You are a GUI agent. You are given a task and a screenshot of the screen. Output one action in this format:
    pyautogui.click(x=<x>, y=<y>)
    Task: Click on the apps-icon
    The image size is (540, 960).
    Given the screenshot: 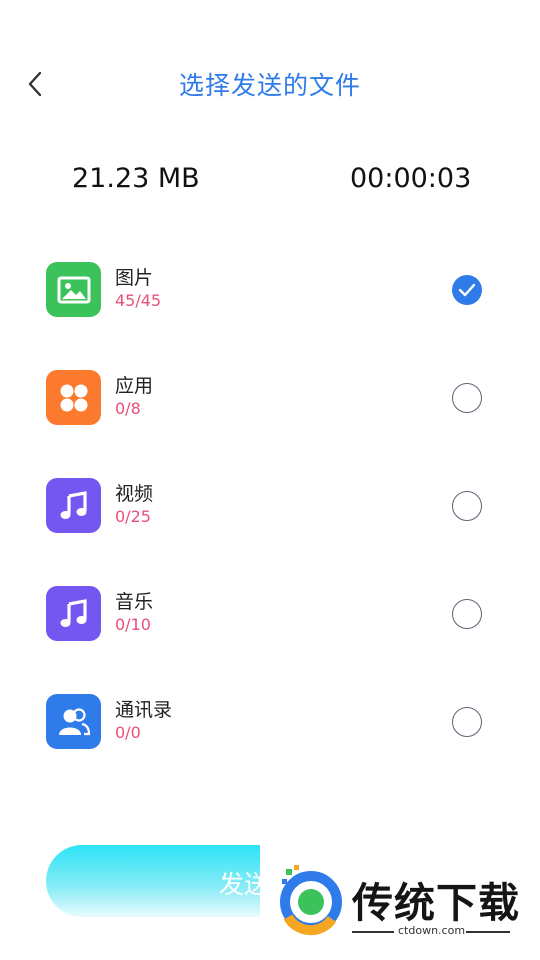 What is the action you would take?
    pyautogui.click(x=73, y=397)
    